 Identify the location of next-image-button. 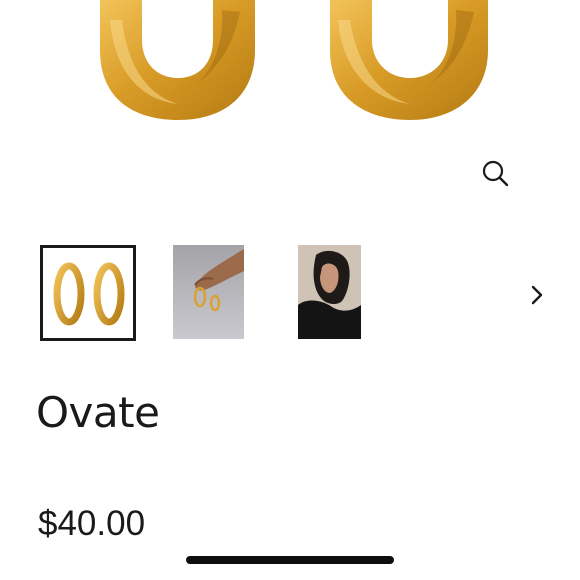
(537, 295).